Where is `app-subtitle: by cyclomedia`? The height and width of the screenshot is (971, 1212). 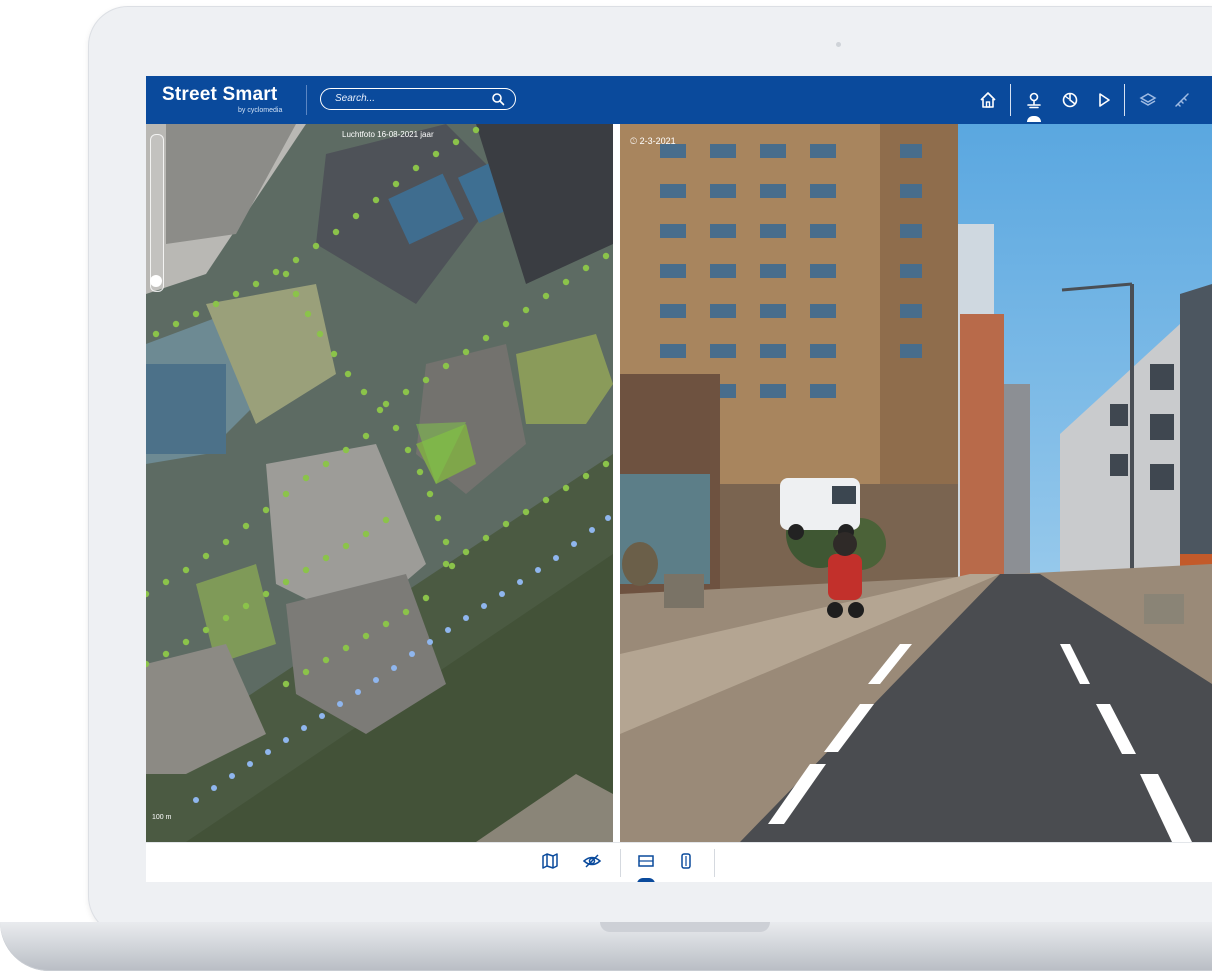
app-subtitle: by cyclomedia is located at coordinates (260, 110).